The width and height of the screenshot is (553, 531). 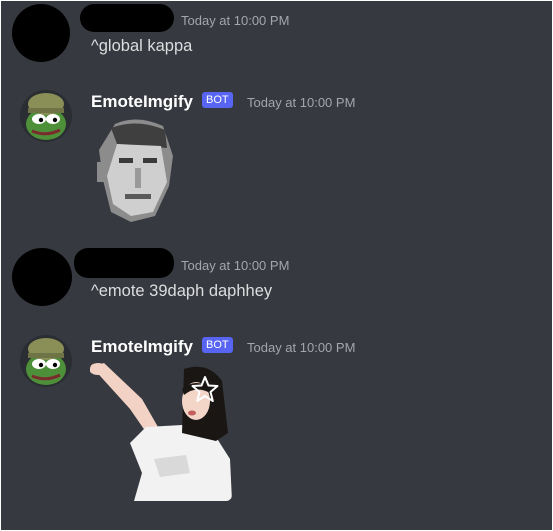 I want to click on kappa-emote-image, so click(x=137, y=170).